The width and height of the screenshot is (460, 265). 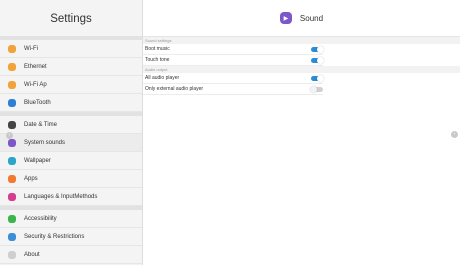 What do you see at coordinates (12, 124) in the screenshot?
I see `clock-icon` at bounding box center [12, 124].